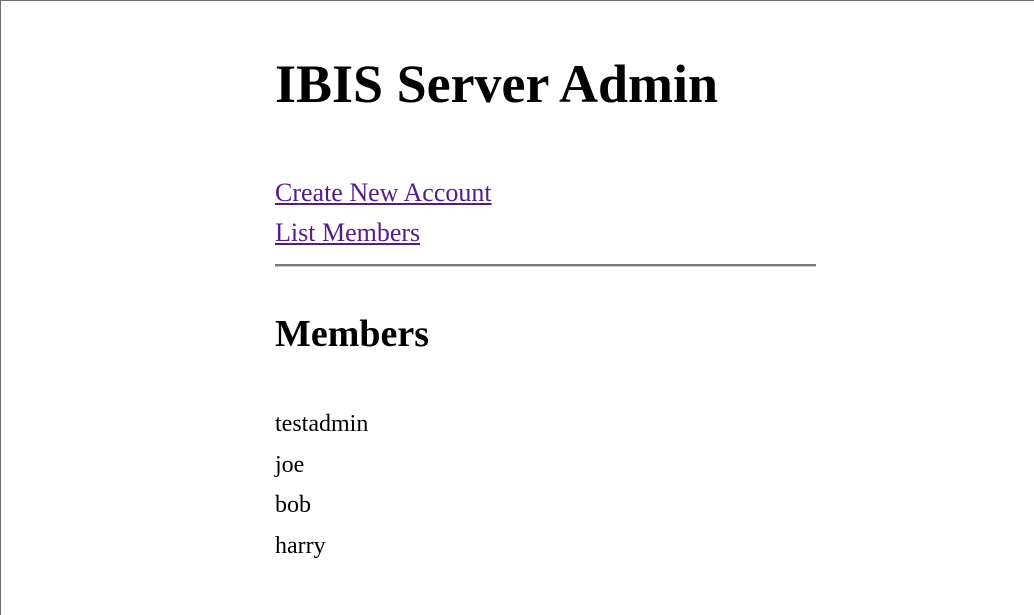  I want to click on page-title: IBIS Server Admin, so click(497, 84).